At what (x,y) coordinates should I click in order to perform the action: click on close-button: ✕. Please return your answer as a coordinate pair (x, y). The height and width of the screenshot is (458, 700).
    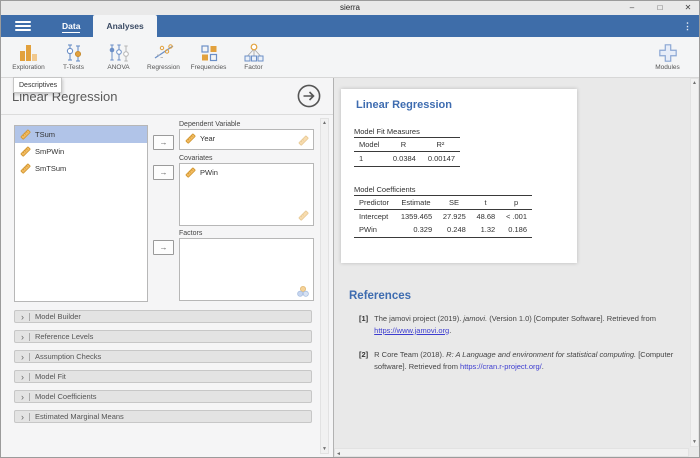
    Looking at the image, I should click on (688, 8).